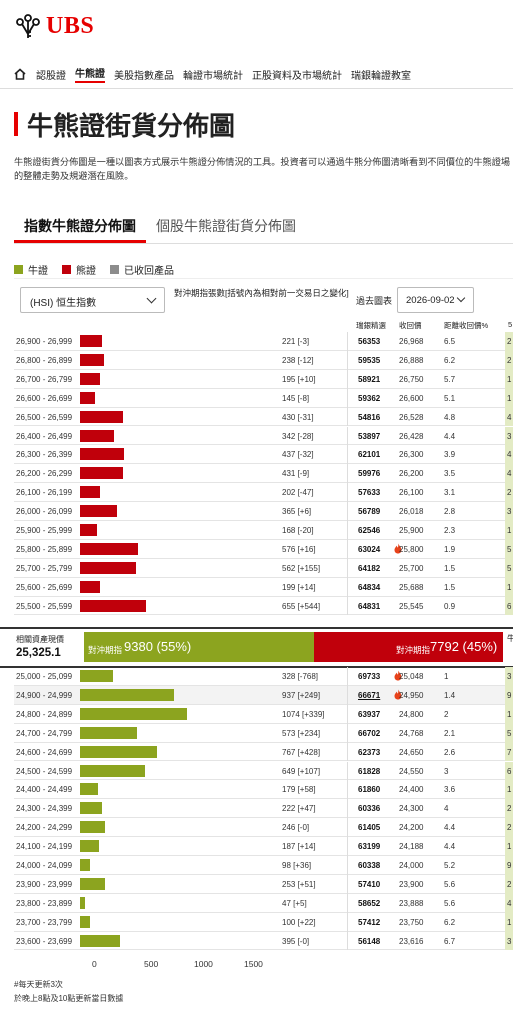 The height and width of the screenshot is (1024, 513). What do you see at coordinates (369, 473) in the screenshot?
I see `product-code-link: 59976` at bounding box center [369, 473].